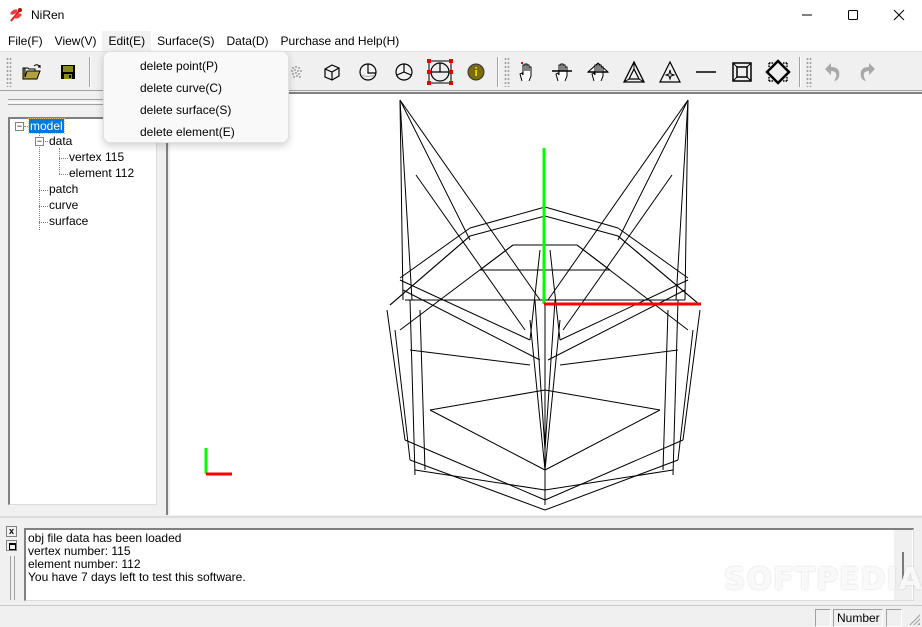 This screenshot has height=627, width=922. I want to click on undo-button, so click(832, 72).